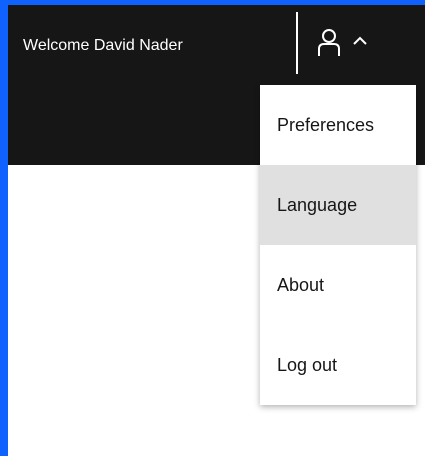 This screenshot has width=425, height=456. What do you see at coordinates (301, 284) in the screenshot?
I see `menu-item-label: About` at bounding box center [301, 284].